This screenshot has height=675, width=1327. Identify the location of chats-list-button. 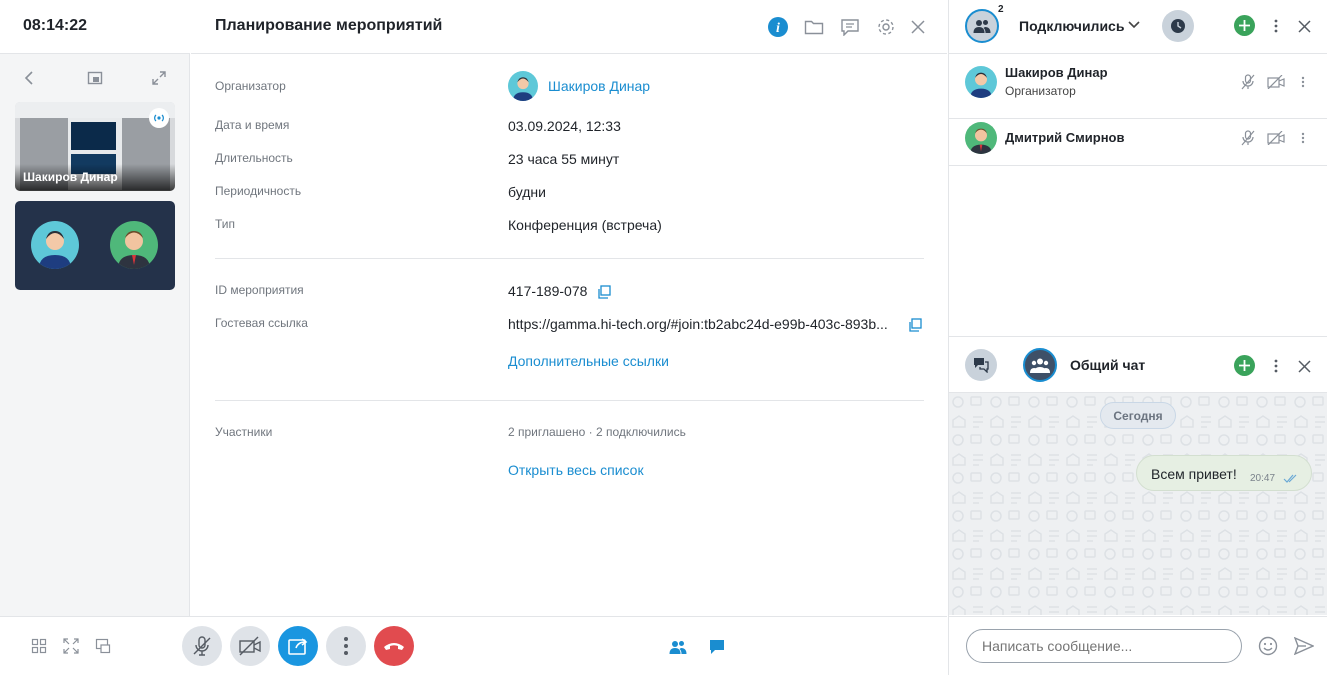
(981, 365).